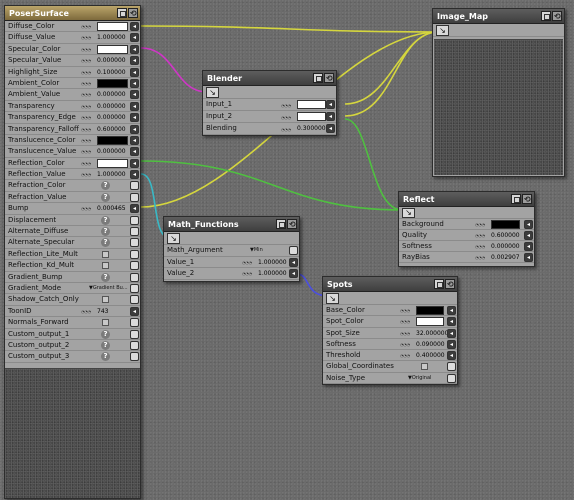 The width and height of the screenshot is (574, 500). Describe the element at coordinates (256, 250) in the screenshot. I see `dropdown-select: ▼Min` at that location.